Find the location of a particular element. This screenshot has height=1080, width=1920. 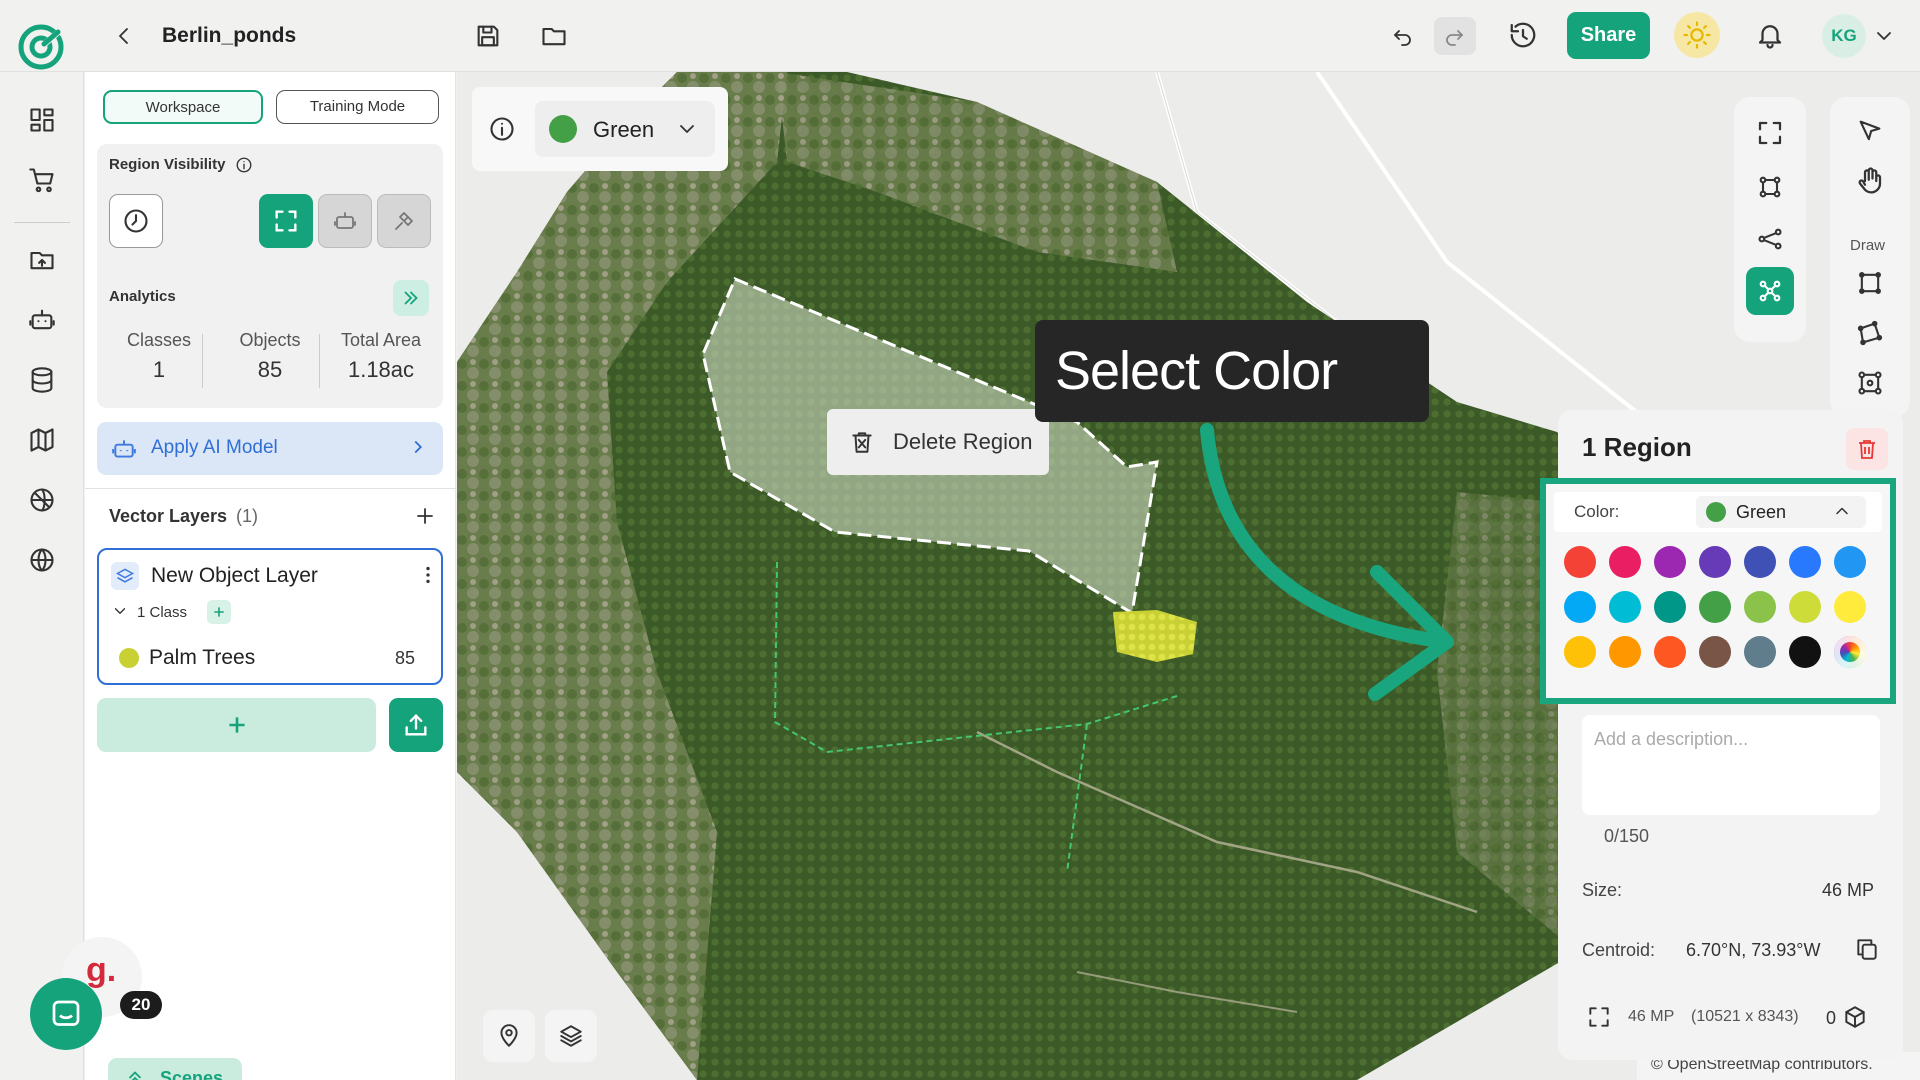

draw-rectangle-icon is located at coordinates (1870, 283).